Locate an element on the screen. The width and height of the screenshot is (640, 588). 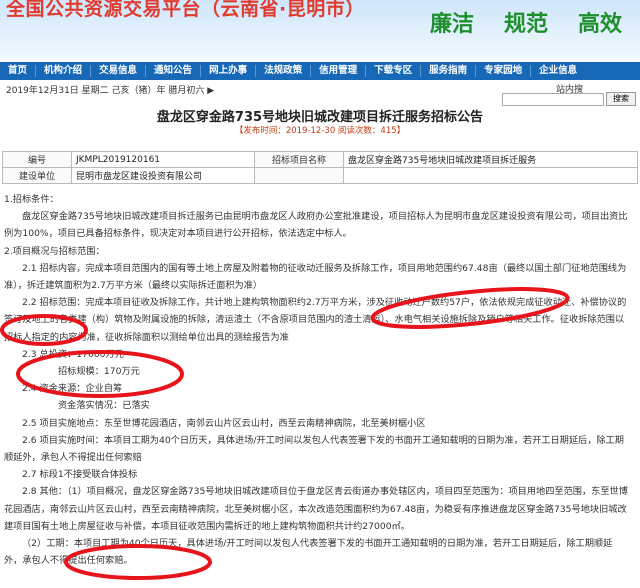
table-row: 建设单位 昆明市盘龙区建设投资有限公司 is located at coordinates (320, 175).